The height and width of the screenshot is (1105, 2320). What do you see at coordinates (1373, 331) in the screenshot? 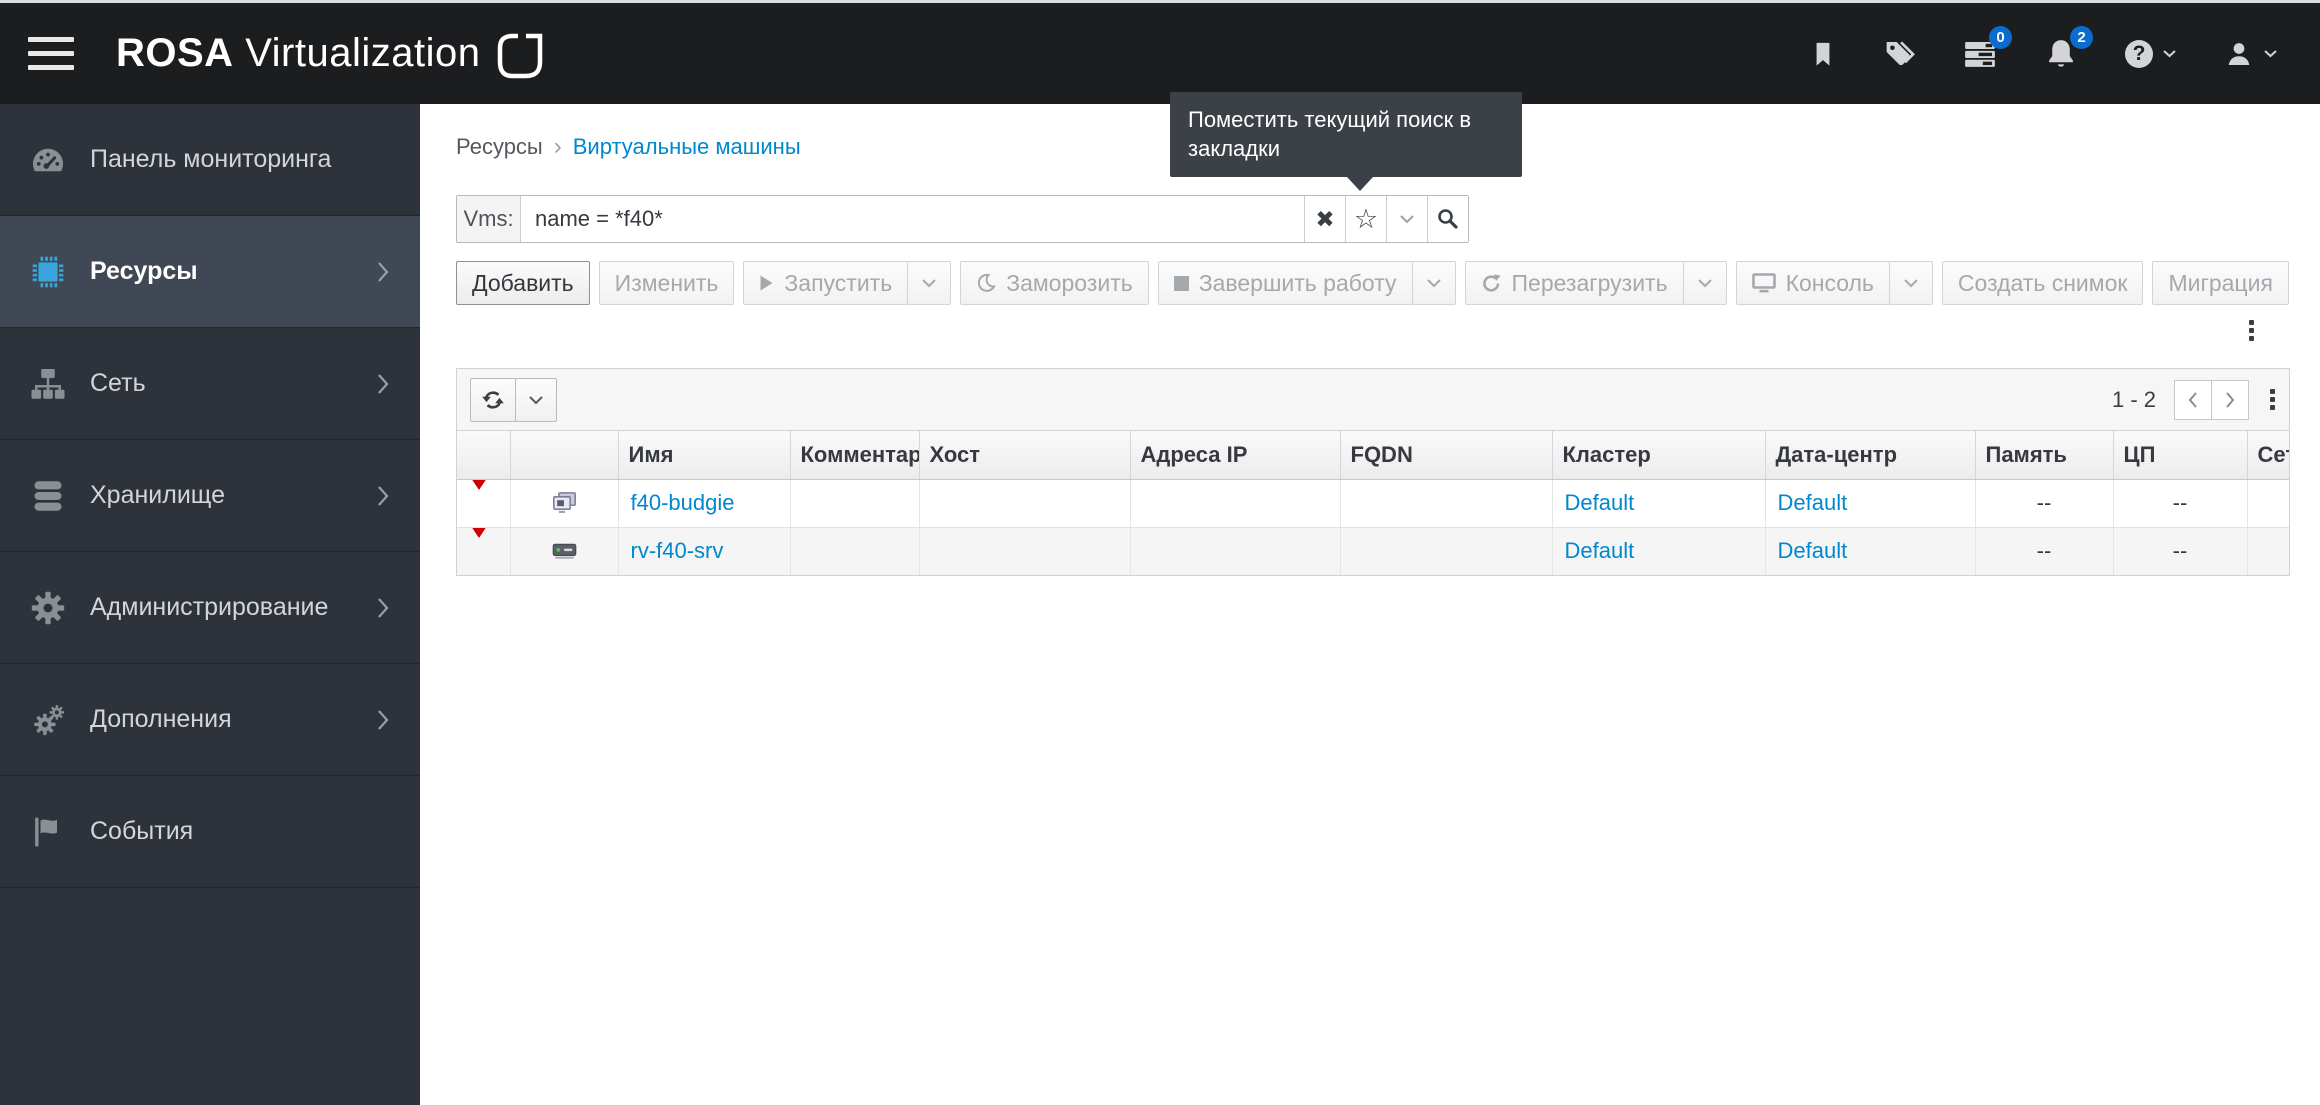
I see `actions-overflow-row` at bounding box center [1373, 331].